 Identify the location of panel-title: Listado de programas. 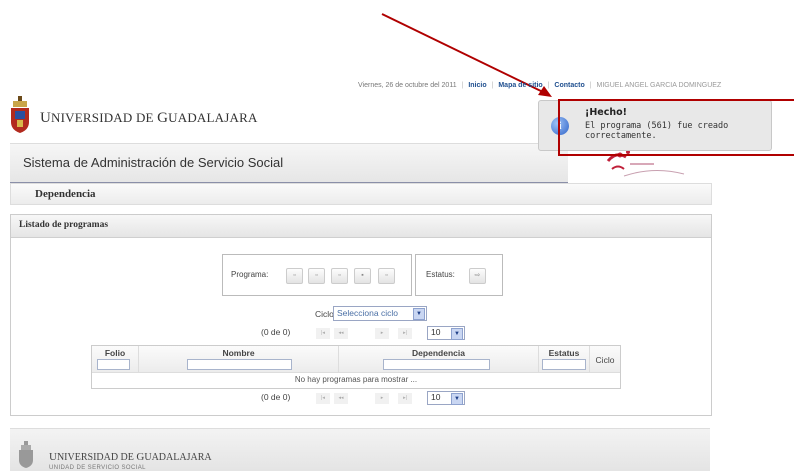
(64, 225).